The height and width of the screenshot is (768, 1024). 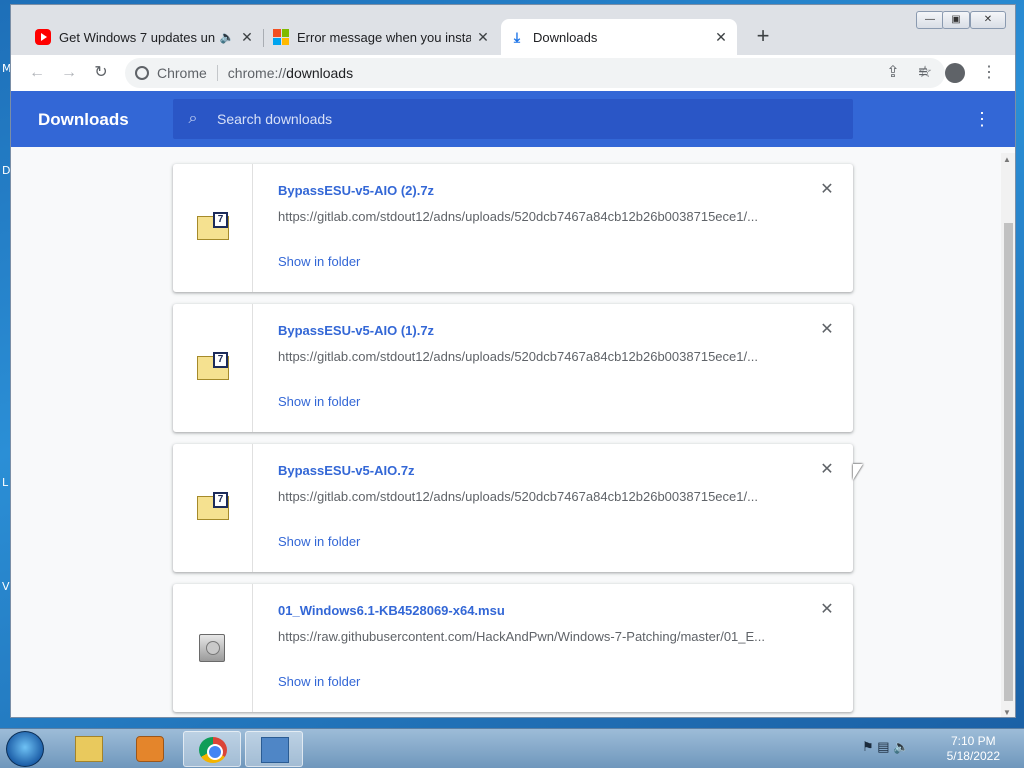 I want to click on profile-button, so click(x=955, y=73).